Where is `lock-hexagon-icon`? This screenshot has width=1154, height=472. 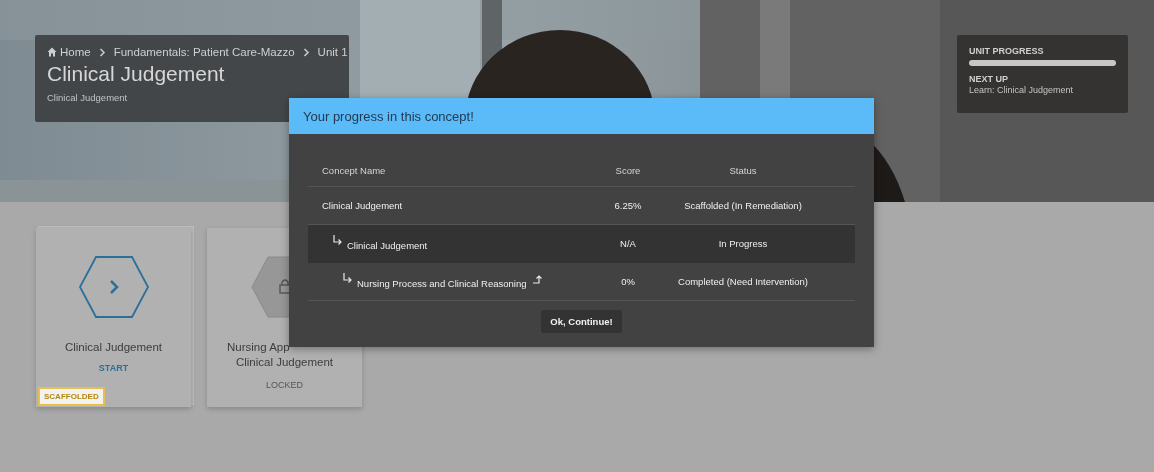
lock-hexagon-icon is located at coordinates (270, 287).